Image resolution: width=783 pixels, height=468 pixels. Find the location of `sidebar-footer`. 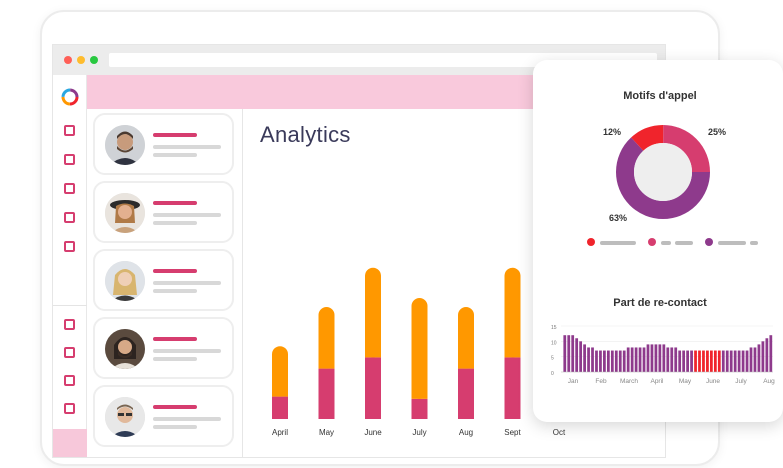

sidebar-footer is located at coordinates (70, 443).